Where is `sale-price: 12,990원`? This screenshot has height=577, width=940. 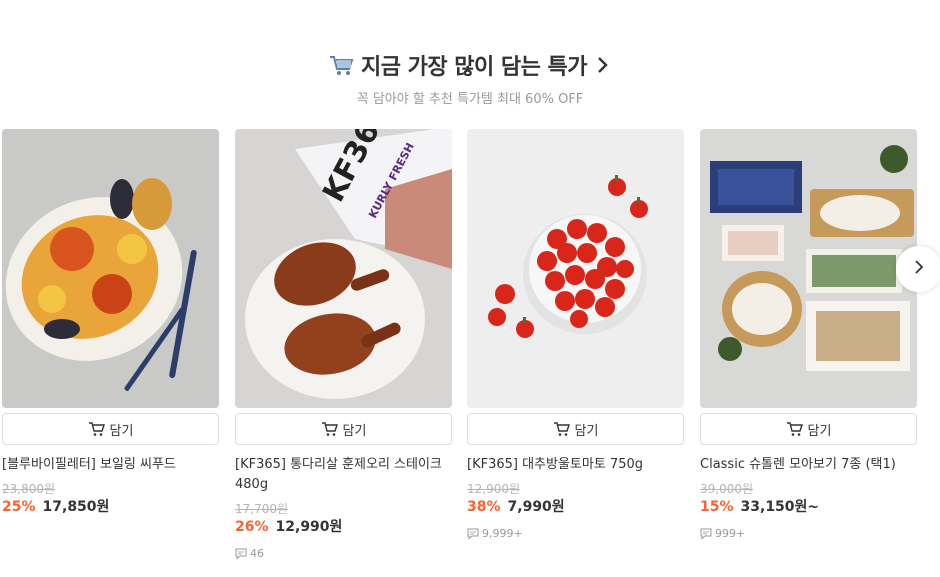
sale-price: 12,990원 is located at coordinates (309, 527).